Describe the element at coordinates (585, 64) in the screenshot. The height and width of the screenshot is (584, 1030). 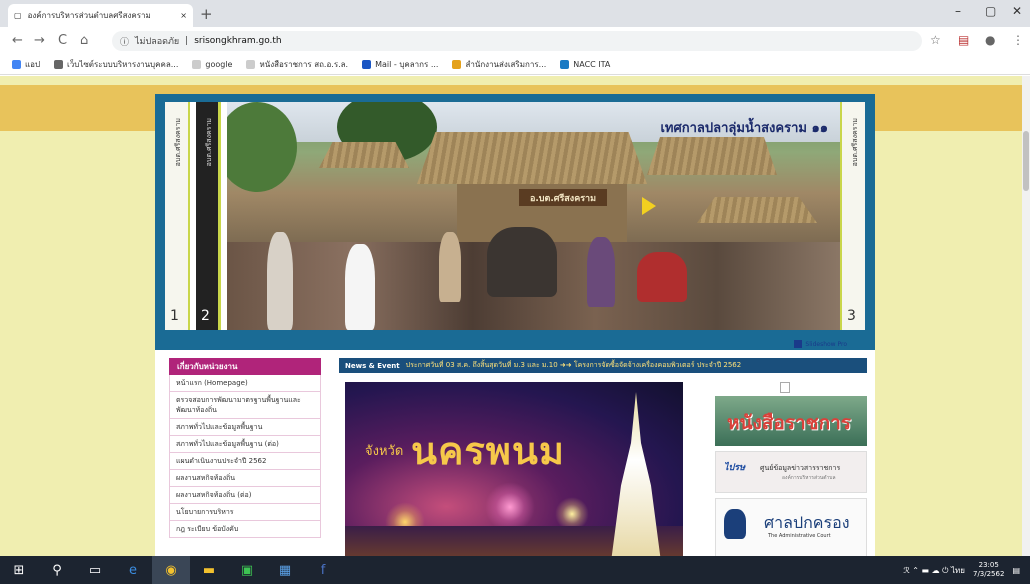
I see `bookmark-item: NACC ITA` at that location.